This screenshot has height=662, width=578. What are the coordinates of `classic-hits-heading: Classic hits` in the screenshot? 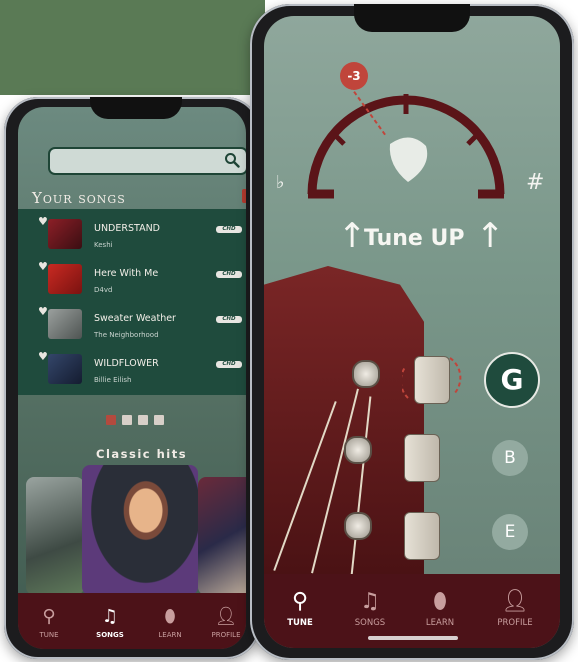 It's located at (142, 454).